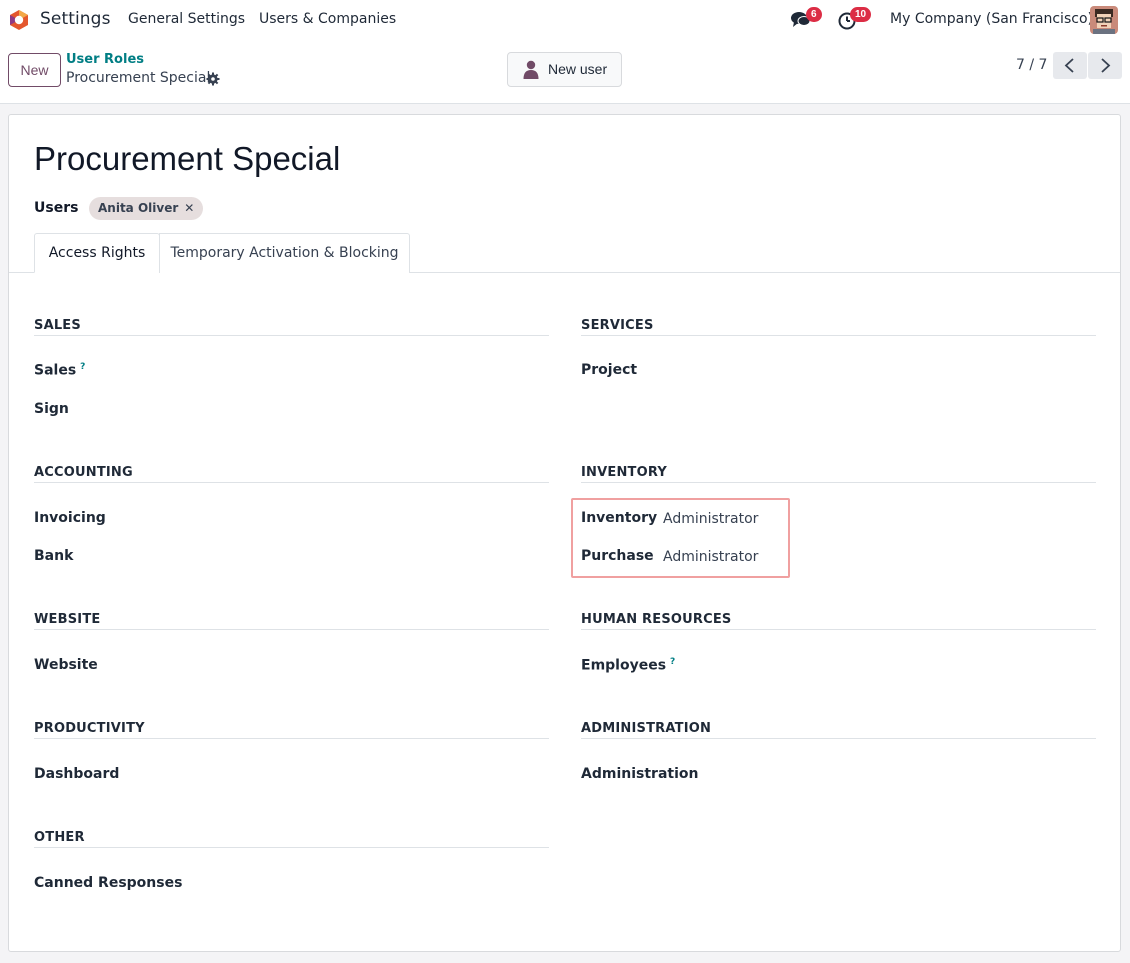 The image size is (1130, 963). What do you see at coordinates (710, 557) in the screenshot?
I see `field-purchase-value: Administrator` at bounding box center [710, 557].